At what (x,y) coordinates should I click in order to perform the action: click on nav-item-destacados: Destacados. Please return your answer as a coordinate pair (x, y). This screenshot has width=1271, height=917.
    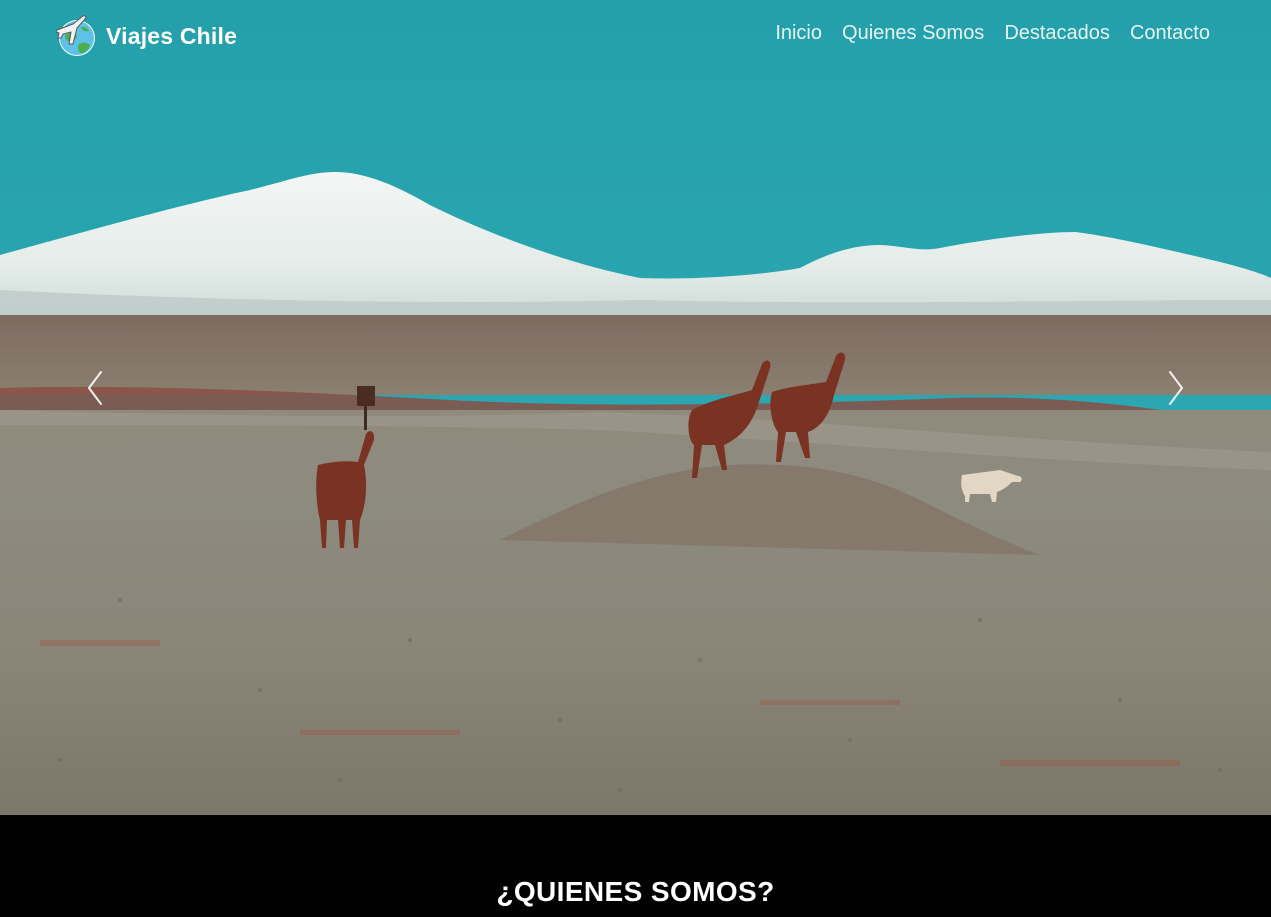
    Looking at the image, I should click on (1057, 33).